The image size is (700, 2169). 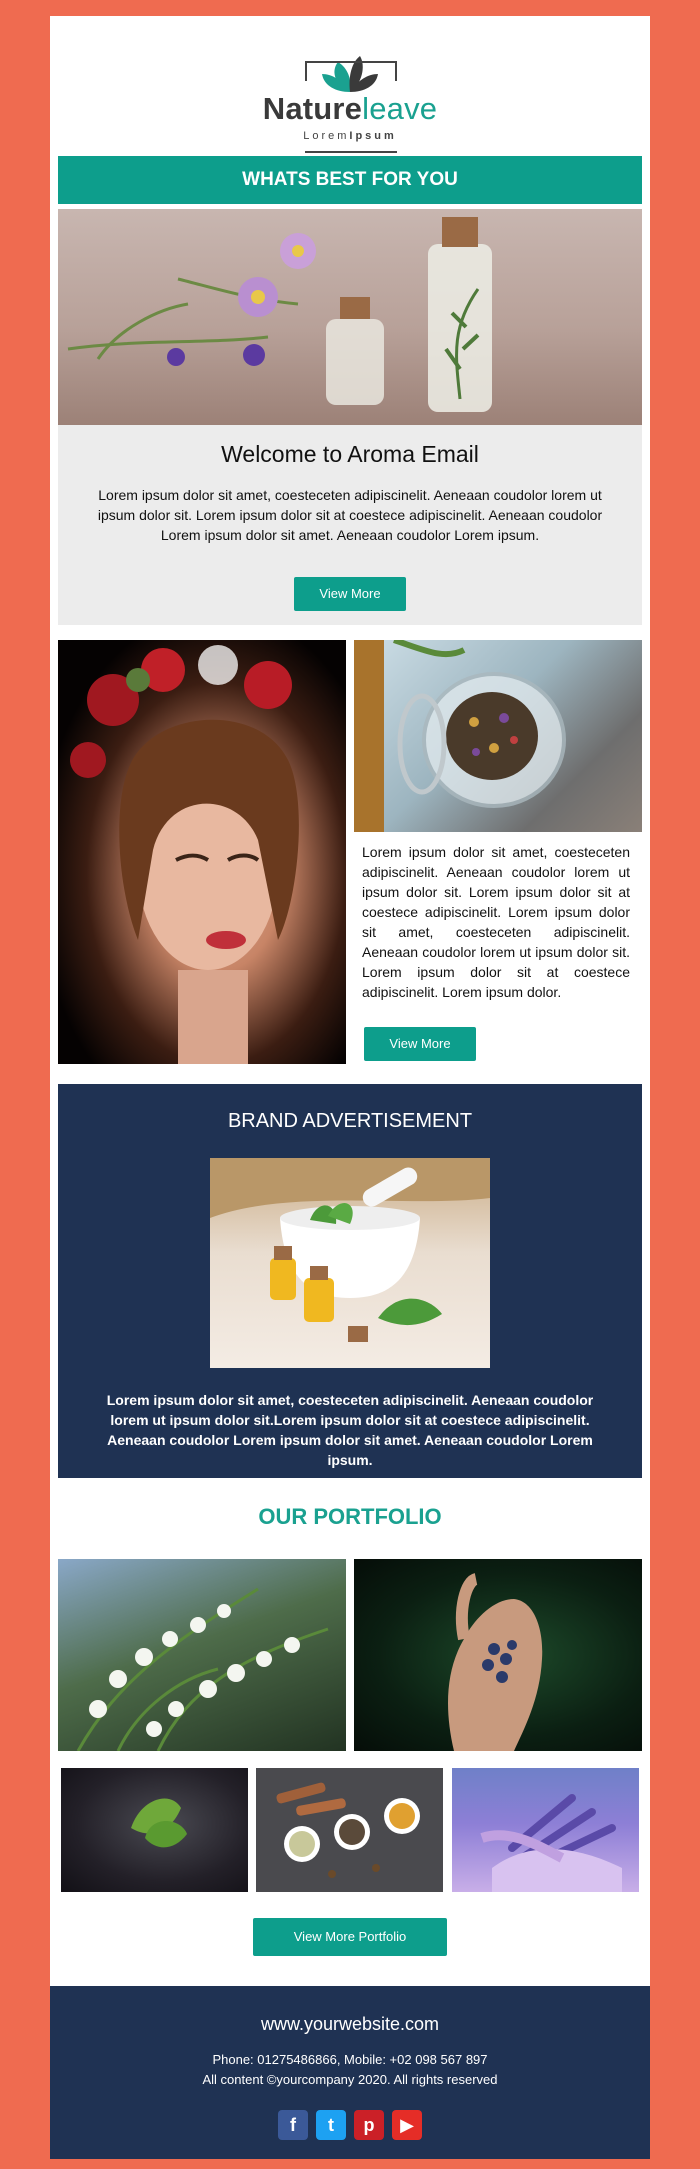 What do you see at coordinates (400, 108) in the screenshot?
I see `logo-name-part2: leave` at bounding box center [400, 108].